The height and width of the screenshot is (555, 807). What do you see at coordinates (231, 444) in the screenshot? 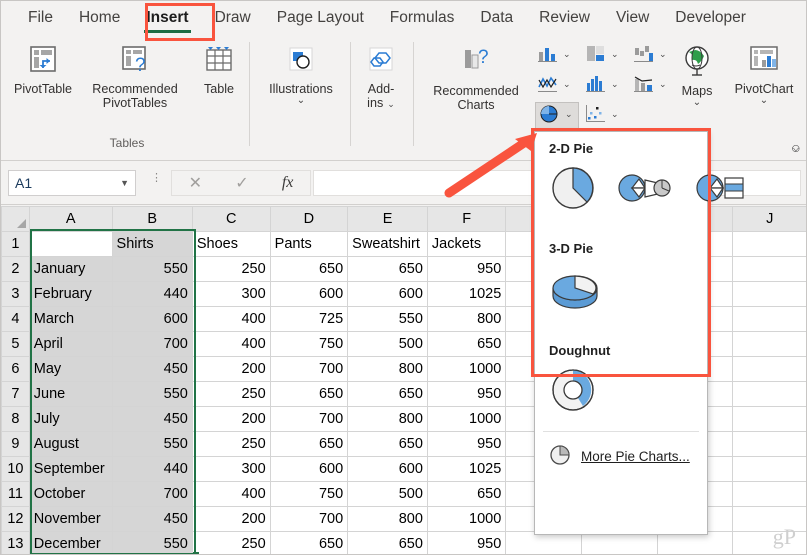
I see `cell-c9: 250` at bounding box center [231, 444].